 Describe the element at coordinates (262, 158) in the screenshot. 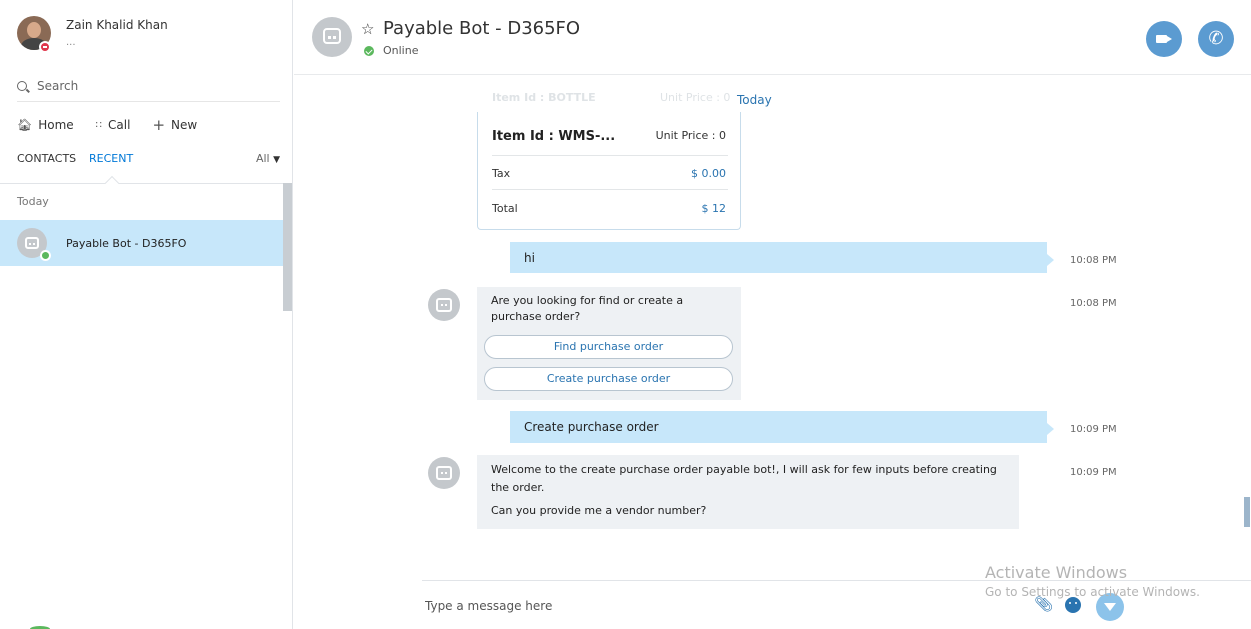

I see `filter-all-label: All` at that location.